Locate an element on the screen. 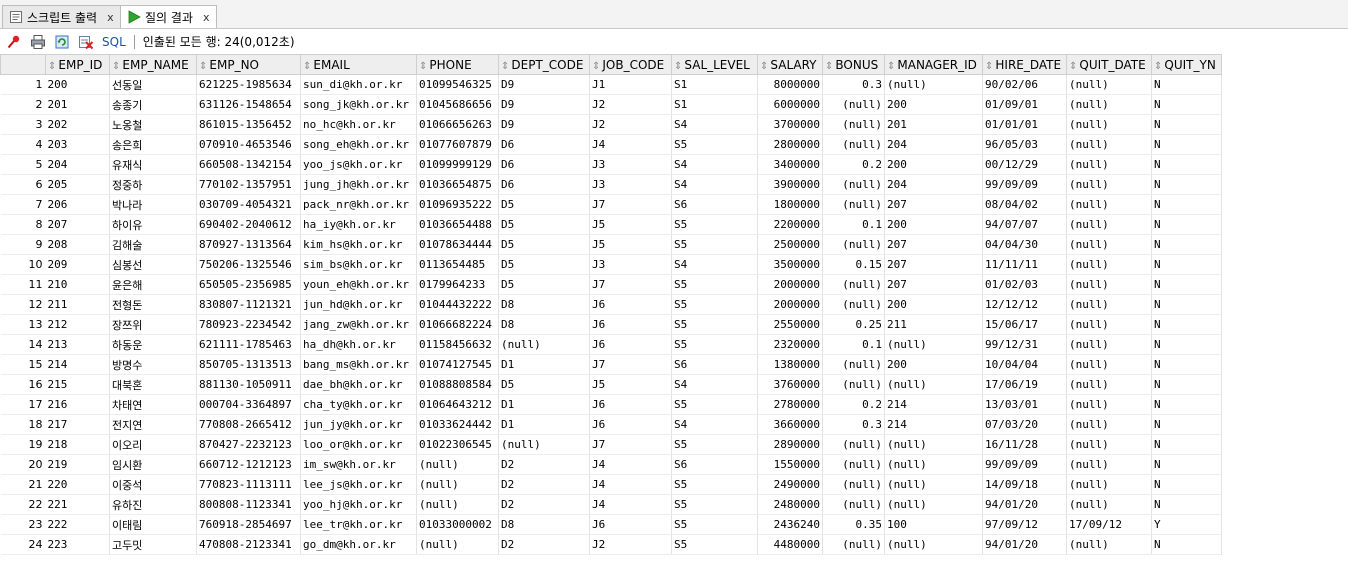 This screenshot has height=580, width=1348. cell-dept-code: D1 is located at coordinates (544, 404).